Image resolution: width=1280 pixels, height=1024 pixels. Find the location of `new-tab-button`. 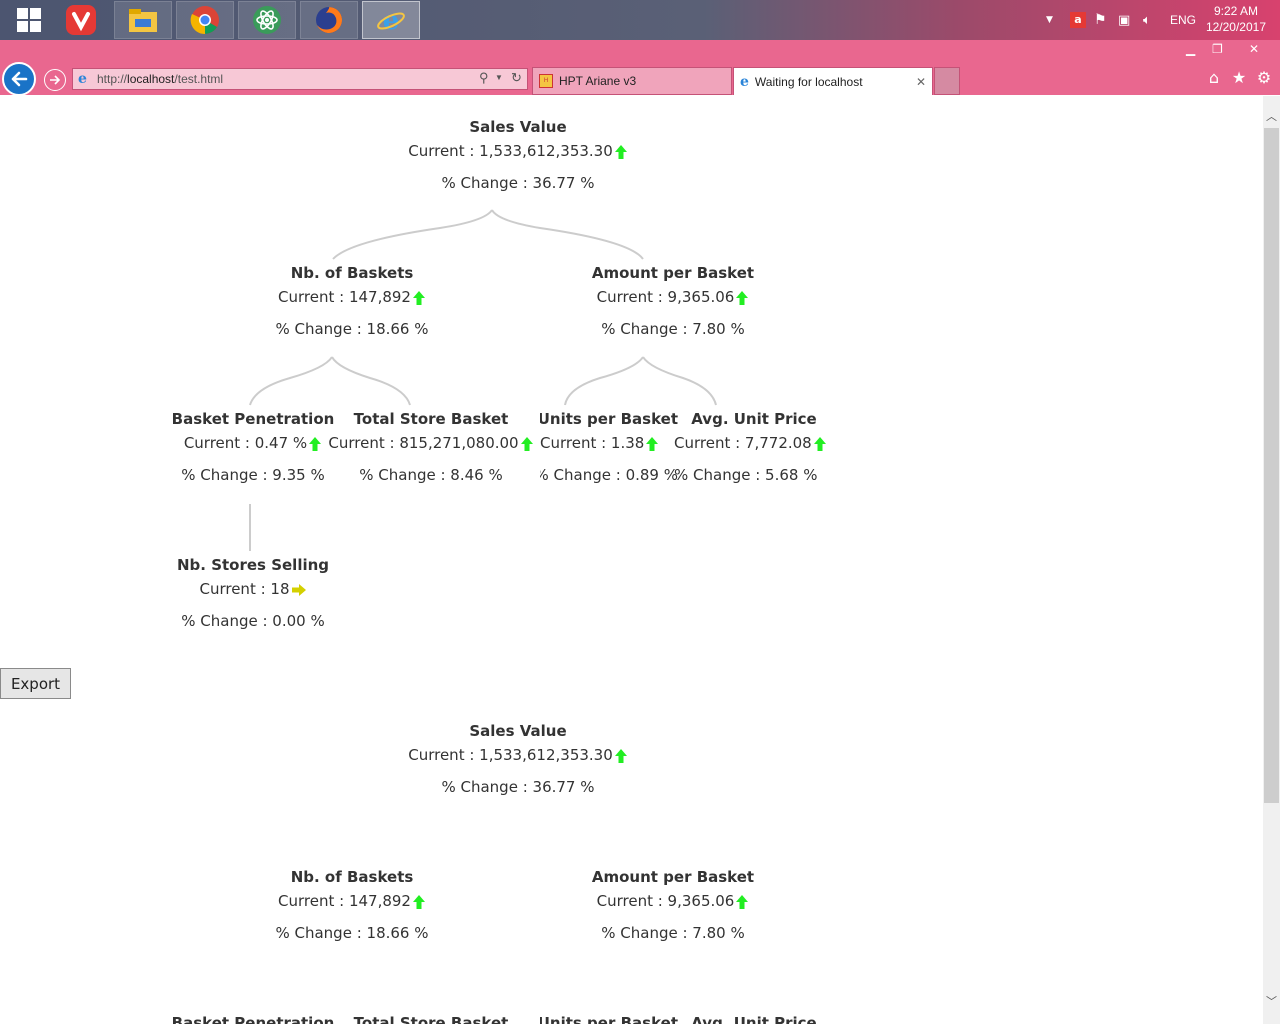

new-tab-button is located at coordinates (947, 81).